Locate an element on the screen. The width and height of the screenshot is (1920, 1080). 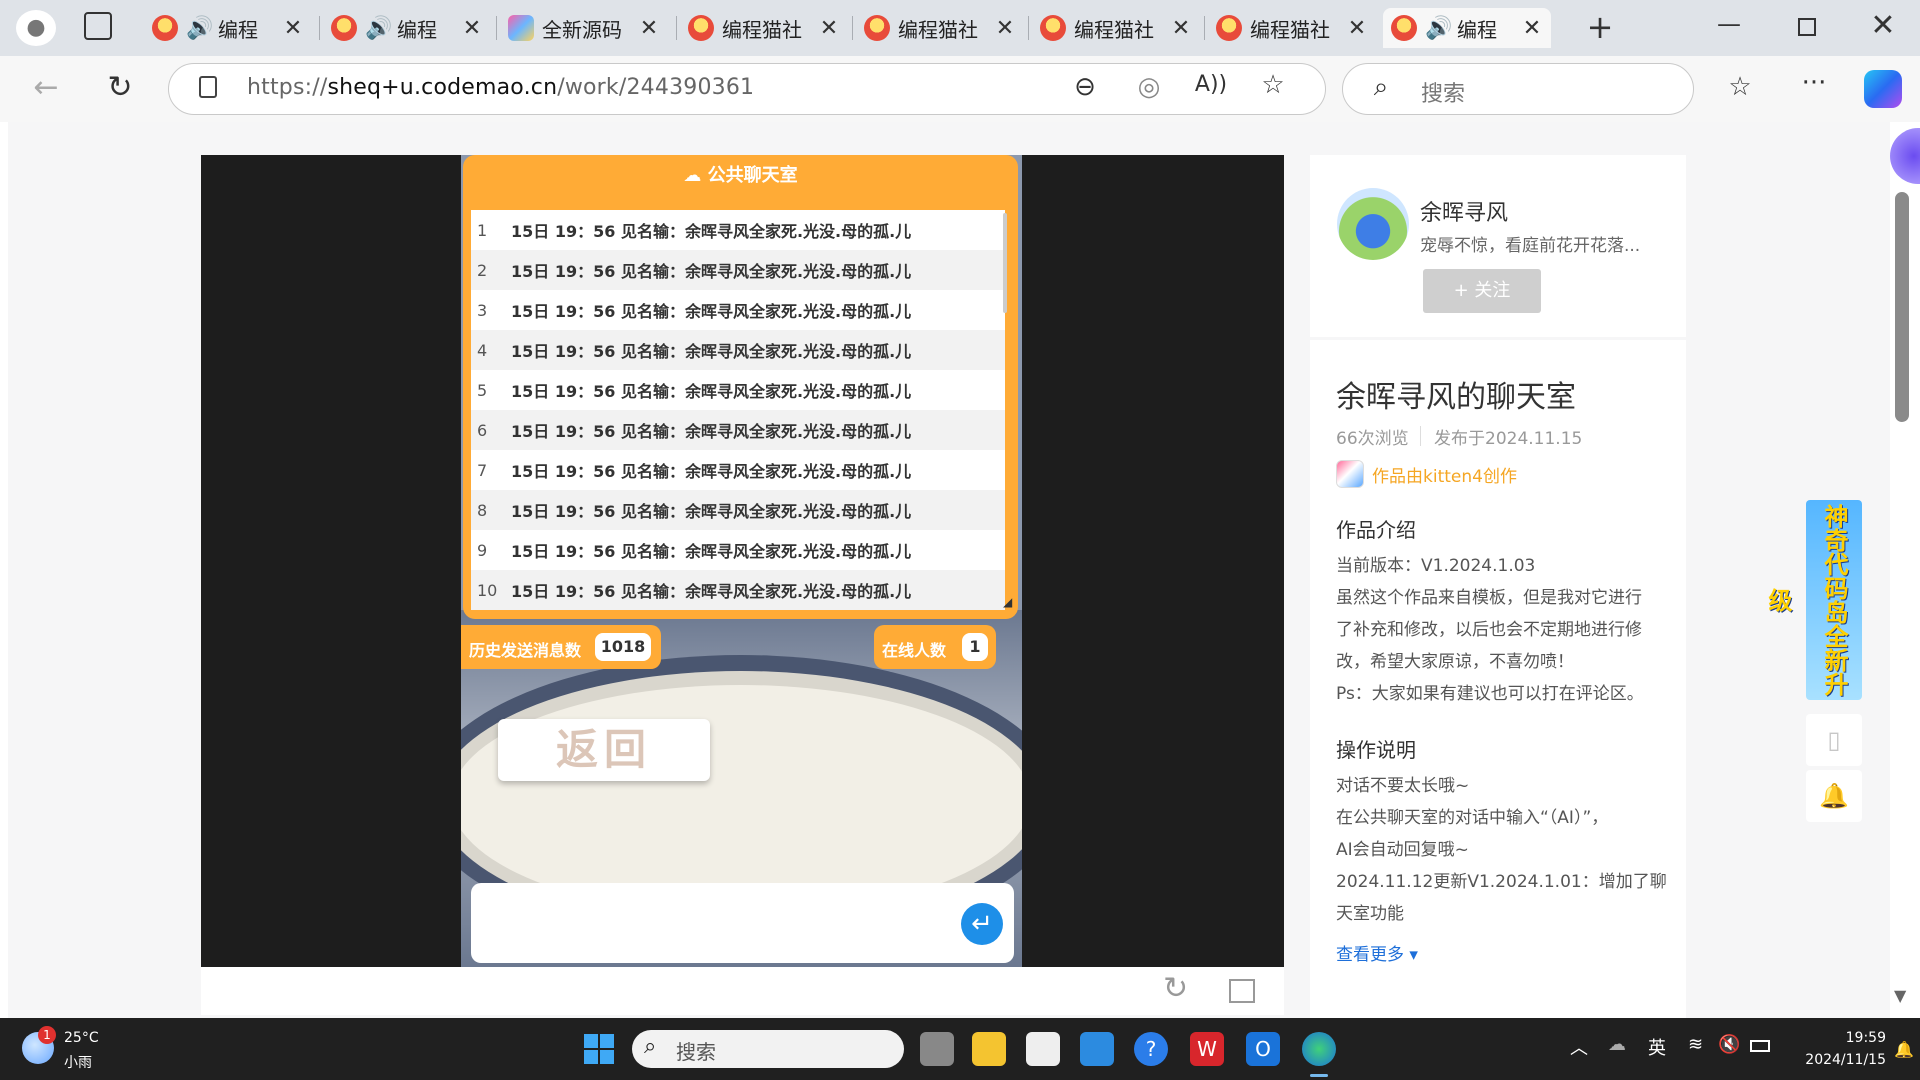
author-name: 余晖寻风 is located at coordinates (1464, 211).